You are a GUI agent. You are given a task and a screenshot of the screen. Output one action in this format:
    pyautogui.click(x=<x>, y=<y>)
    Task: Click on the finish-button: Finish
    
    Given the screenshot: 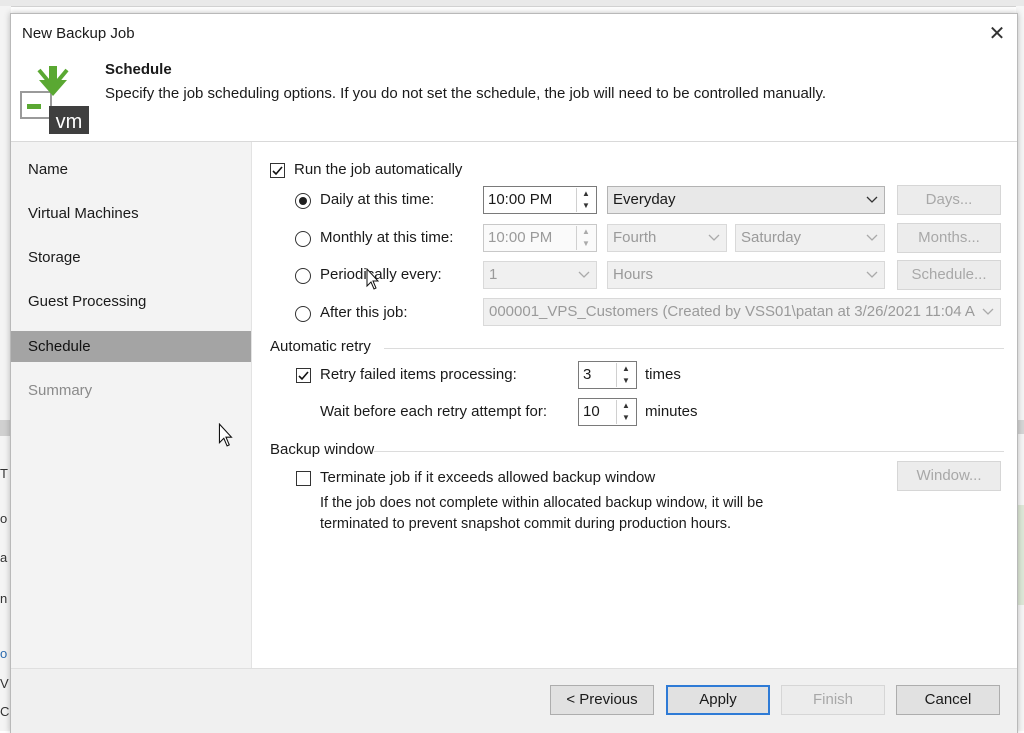 What is the action you would take?
    pyautogui.click(x=833, y=700)
    